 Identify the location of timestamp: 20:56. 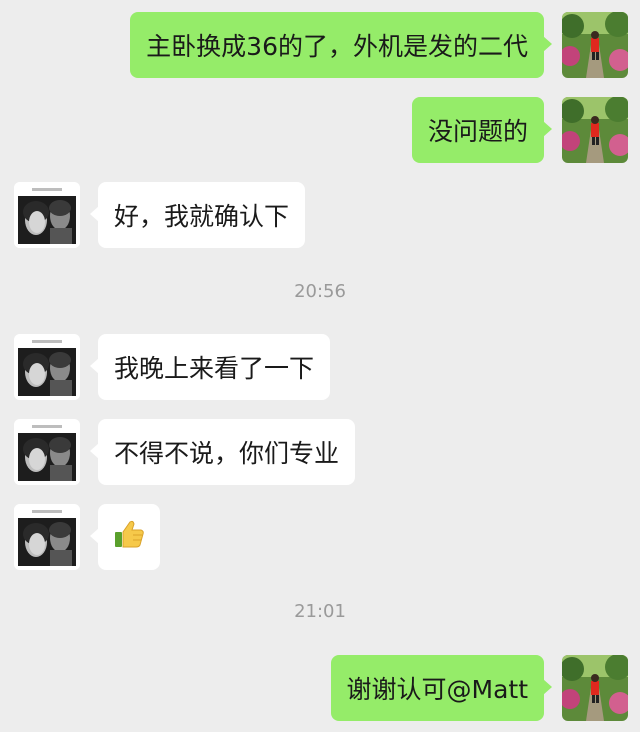
(320, 291).